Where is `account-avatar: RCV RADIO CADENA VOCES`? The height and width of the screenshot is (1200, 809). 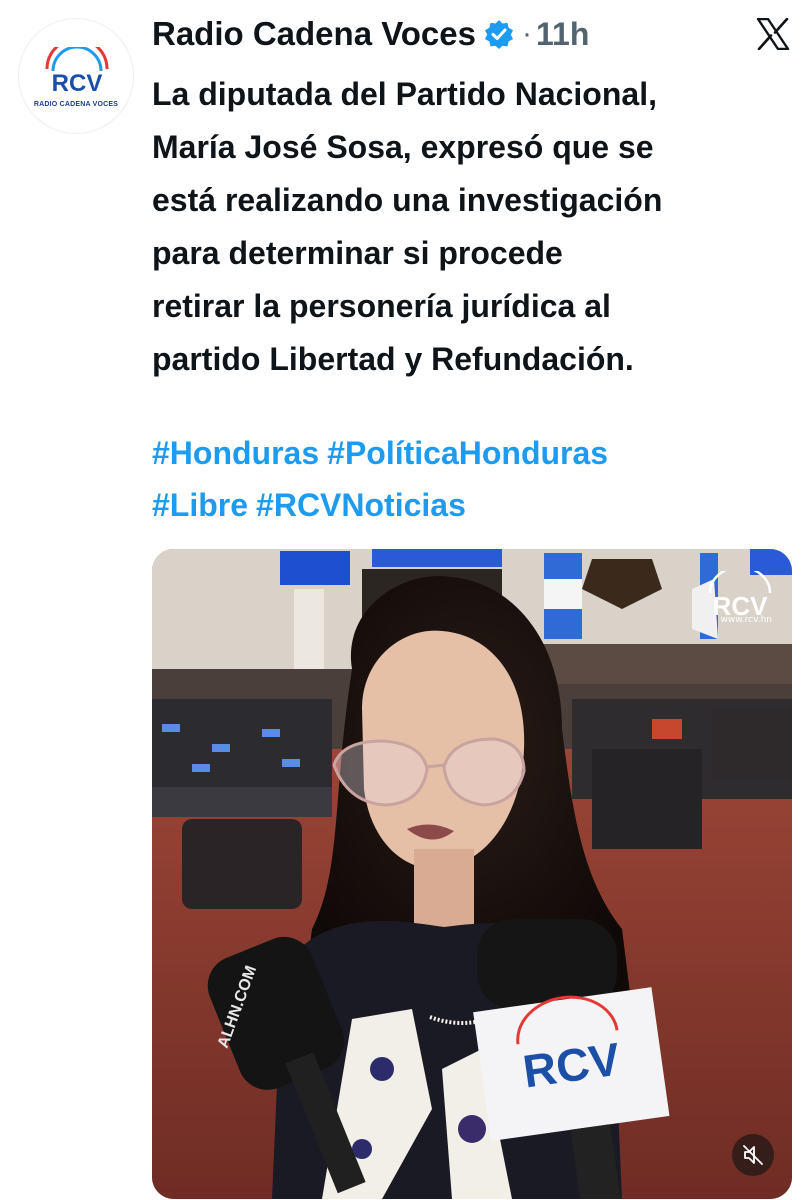 account-avatar: RCV RADIO CADENA VOCES is located at coordinates (76, 76).